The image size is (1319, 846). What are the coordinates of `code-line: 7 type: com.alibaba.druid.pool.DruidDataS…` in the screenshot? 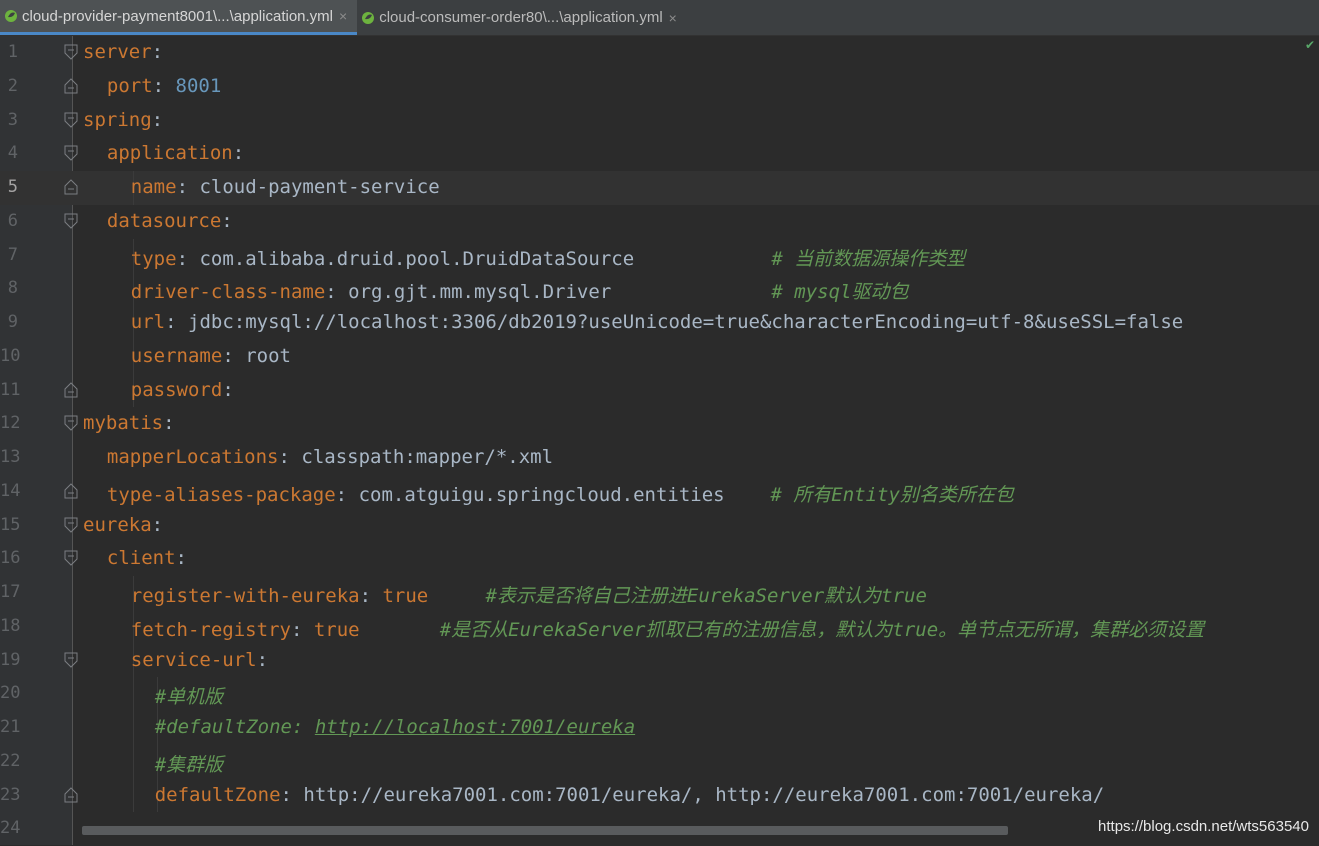 It's located at (659, 255).